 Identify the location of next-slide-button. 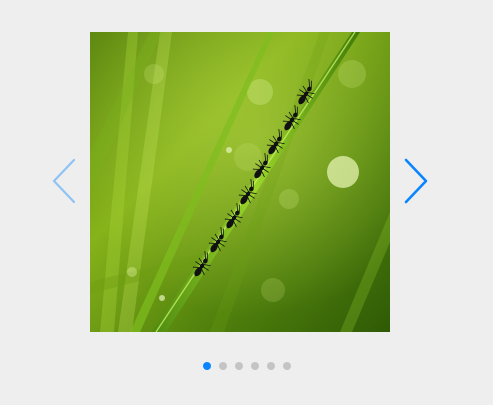
(416, 181).